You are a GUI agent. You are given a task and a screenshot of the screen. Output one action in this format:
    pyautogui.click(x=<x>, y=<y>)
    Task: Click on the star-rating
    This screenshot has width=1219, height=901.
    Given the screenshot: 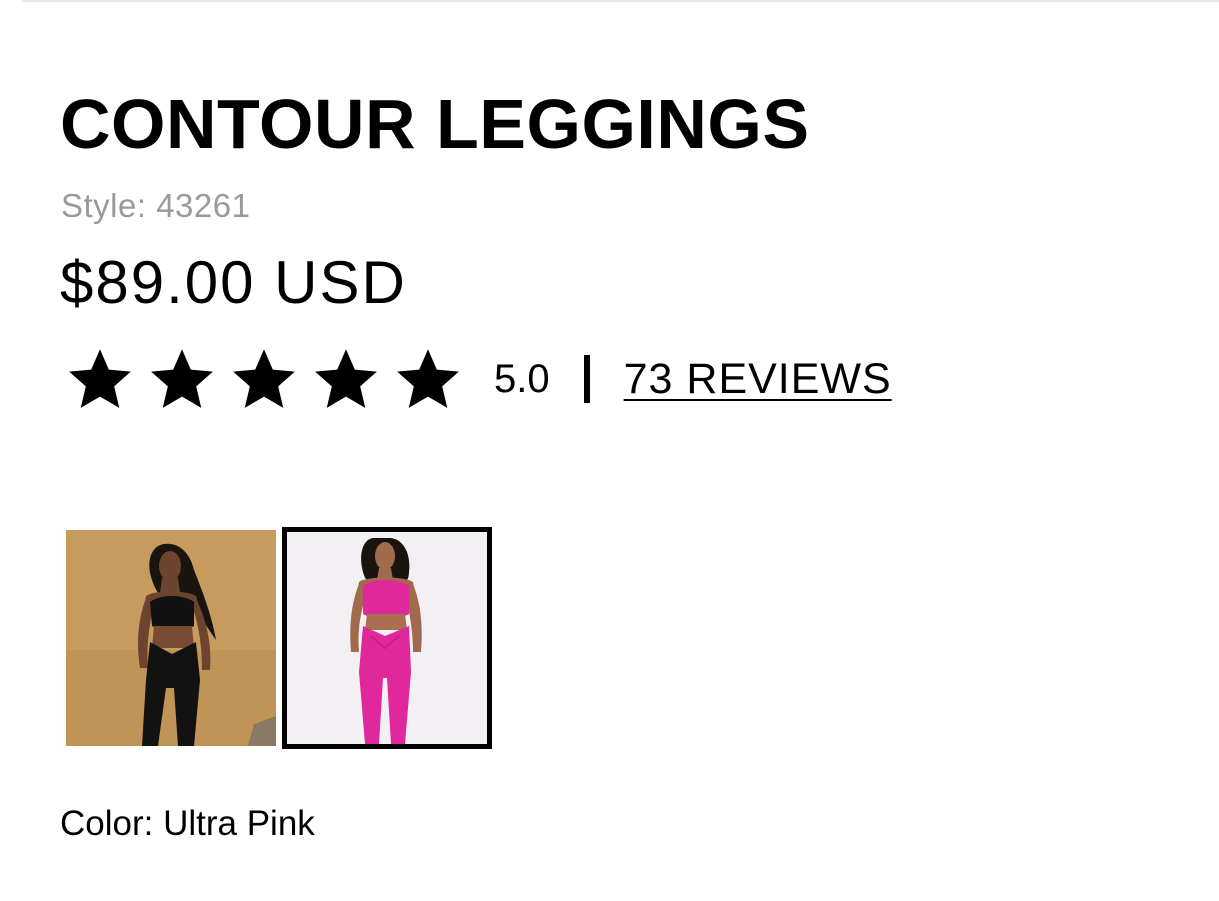 What is the action you would take?
    pyautogui.click(x=269, y=379)
    